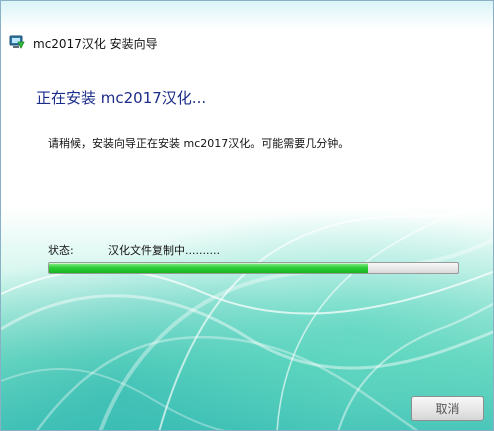  What do you see at coordinates (95, 44) in the screenshot?
I see `window-title: mc2017汉化 安装向导` at bounding box center [95, 44].